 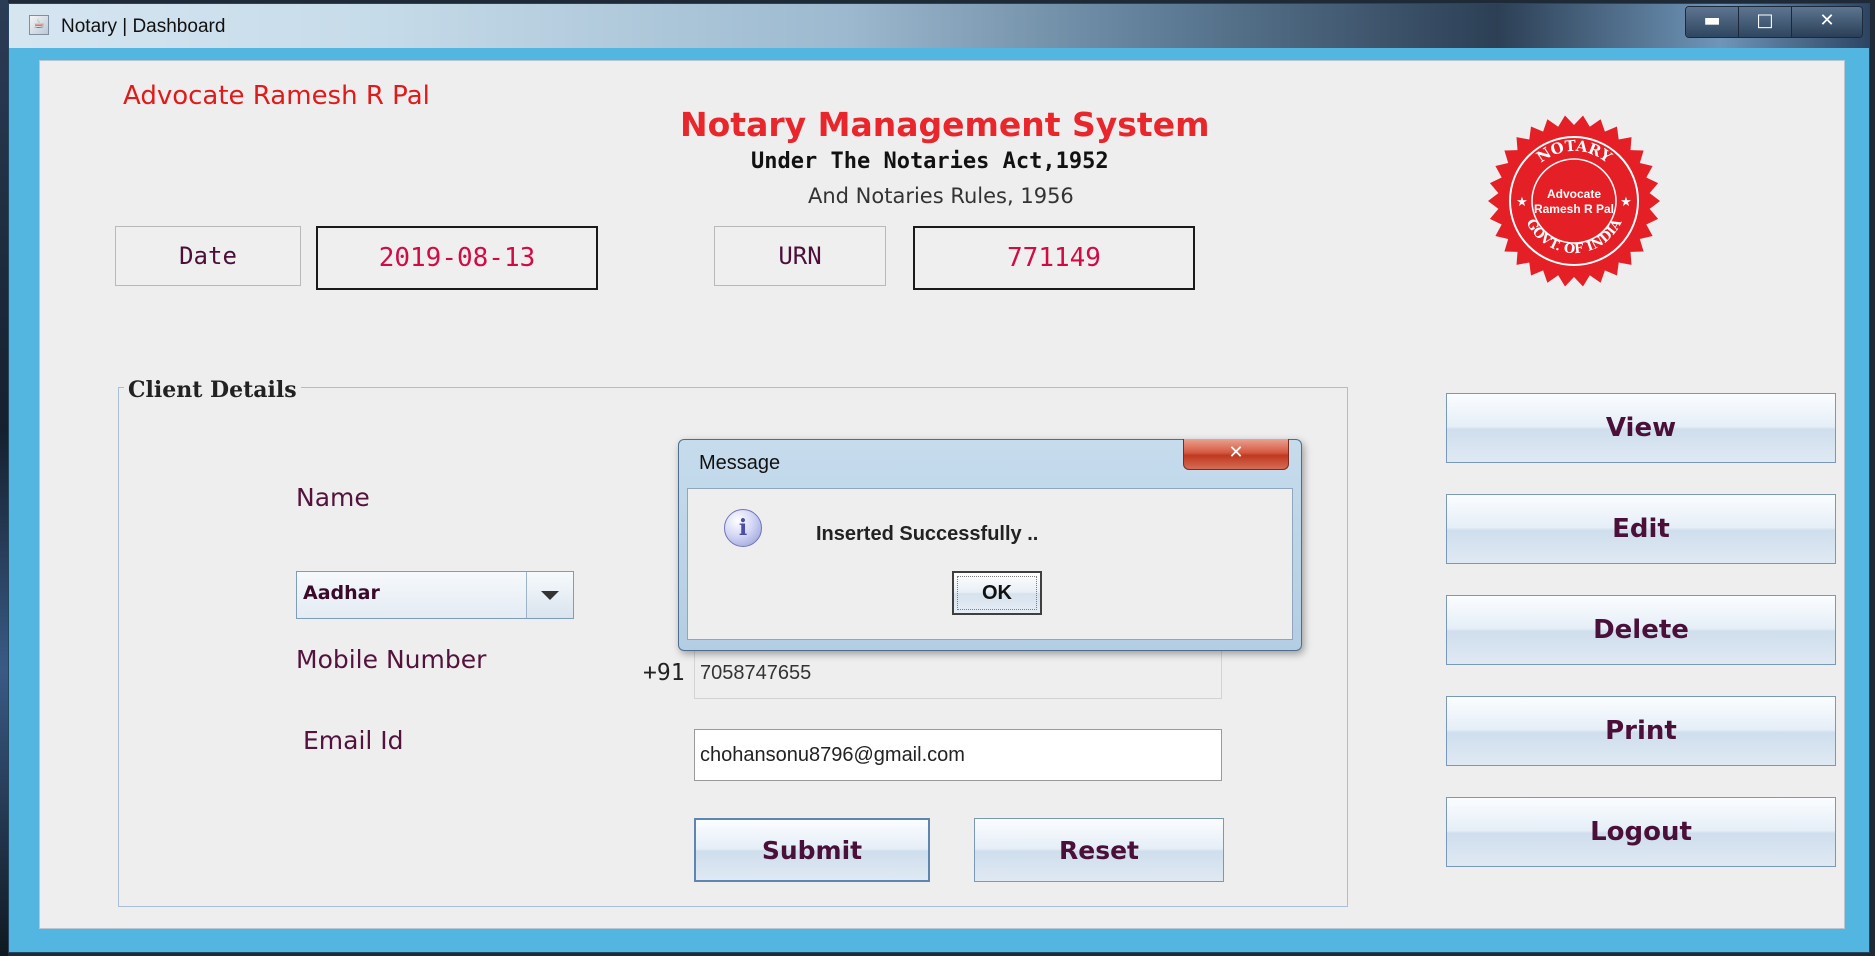 I want to click on dropdown-arrow-button, so click(x=549, y=595).